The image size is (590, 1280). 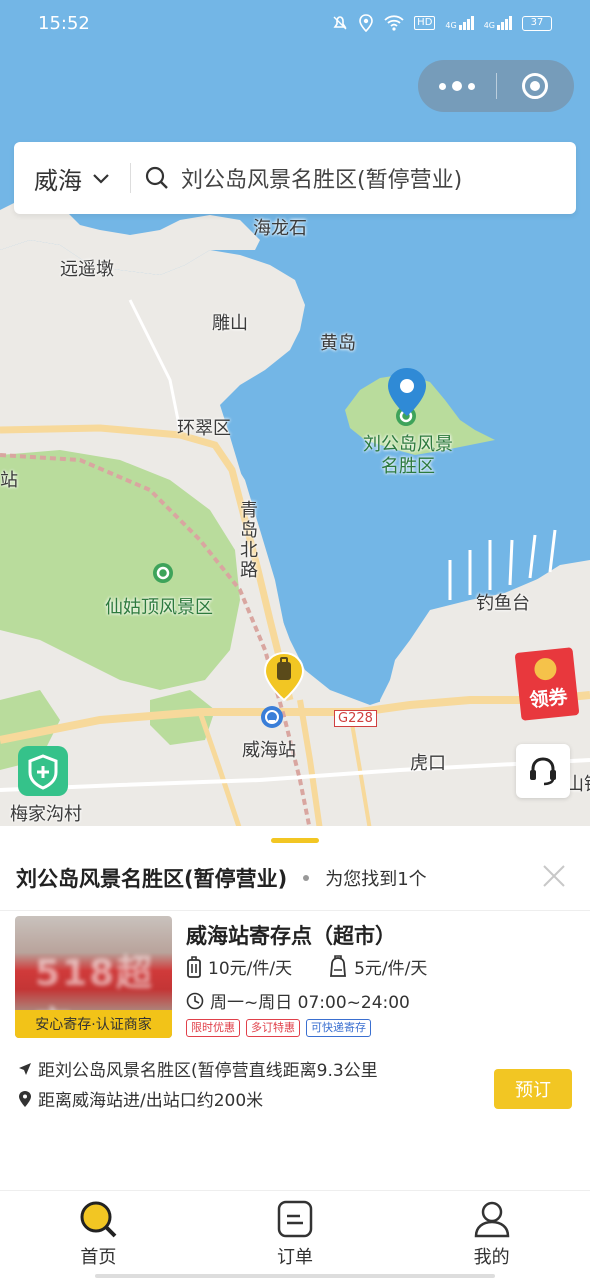 I want to click on dot-separator, so click(x=306, y=878).